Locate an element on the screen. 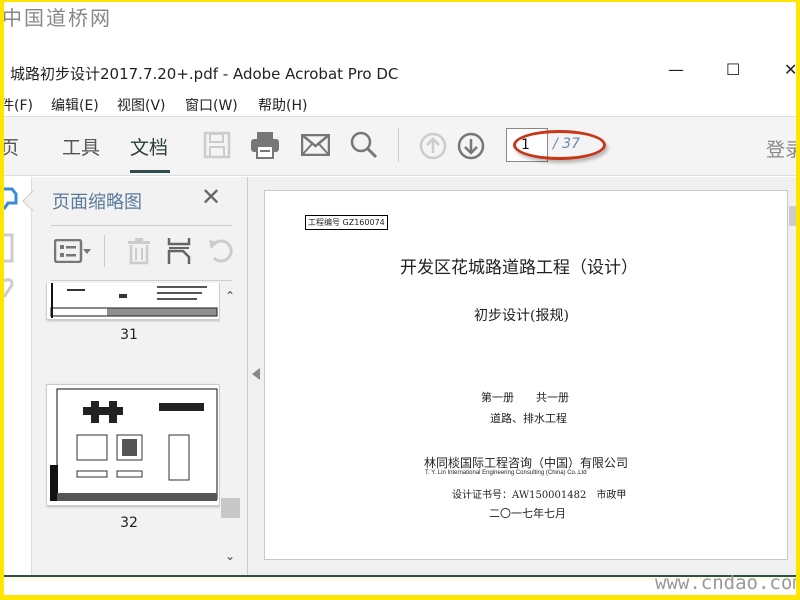 The height and width of the screenshot is (600, 800). search-icon is located at coordinates (364, 145).